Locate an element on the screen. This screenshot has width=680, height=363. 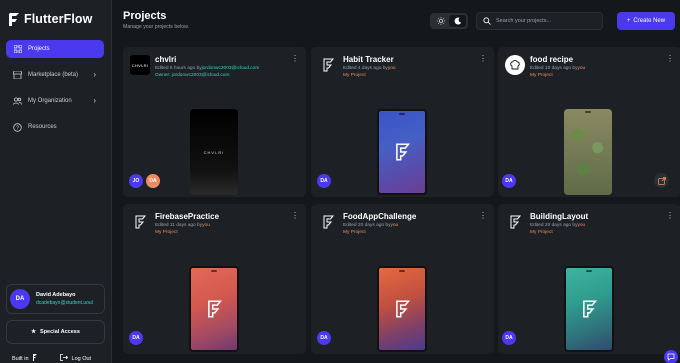
create-new-button: + Create New is located at coordinates (646, 21).